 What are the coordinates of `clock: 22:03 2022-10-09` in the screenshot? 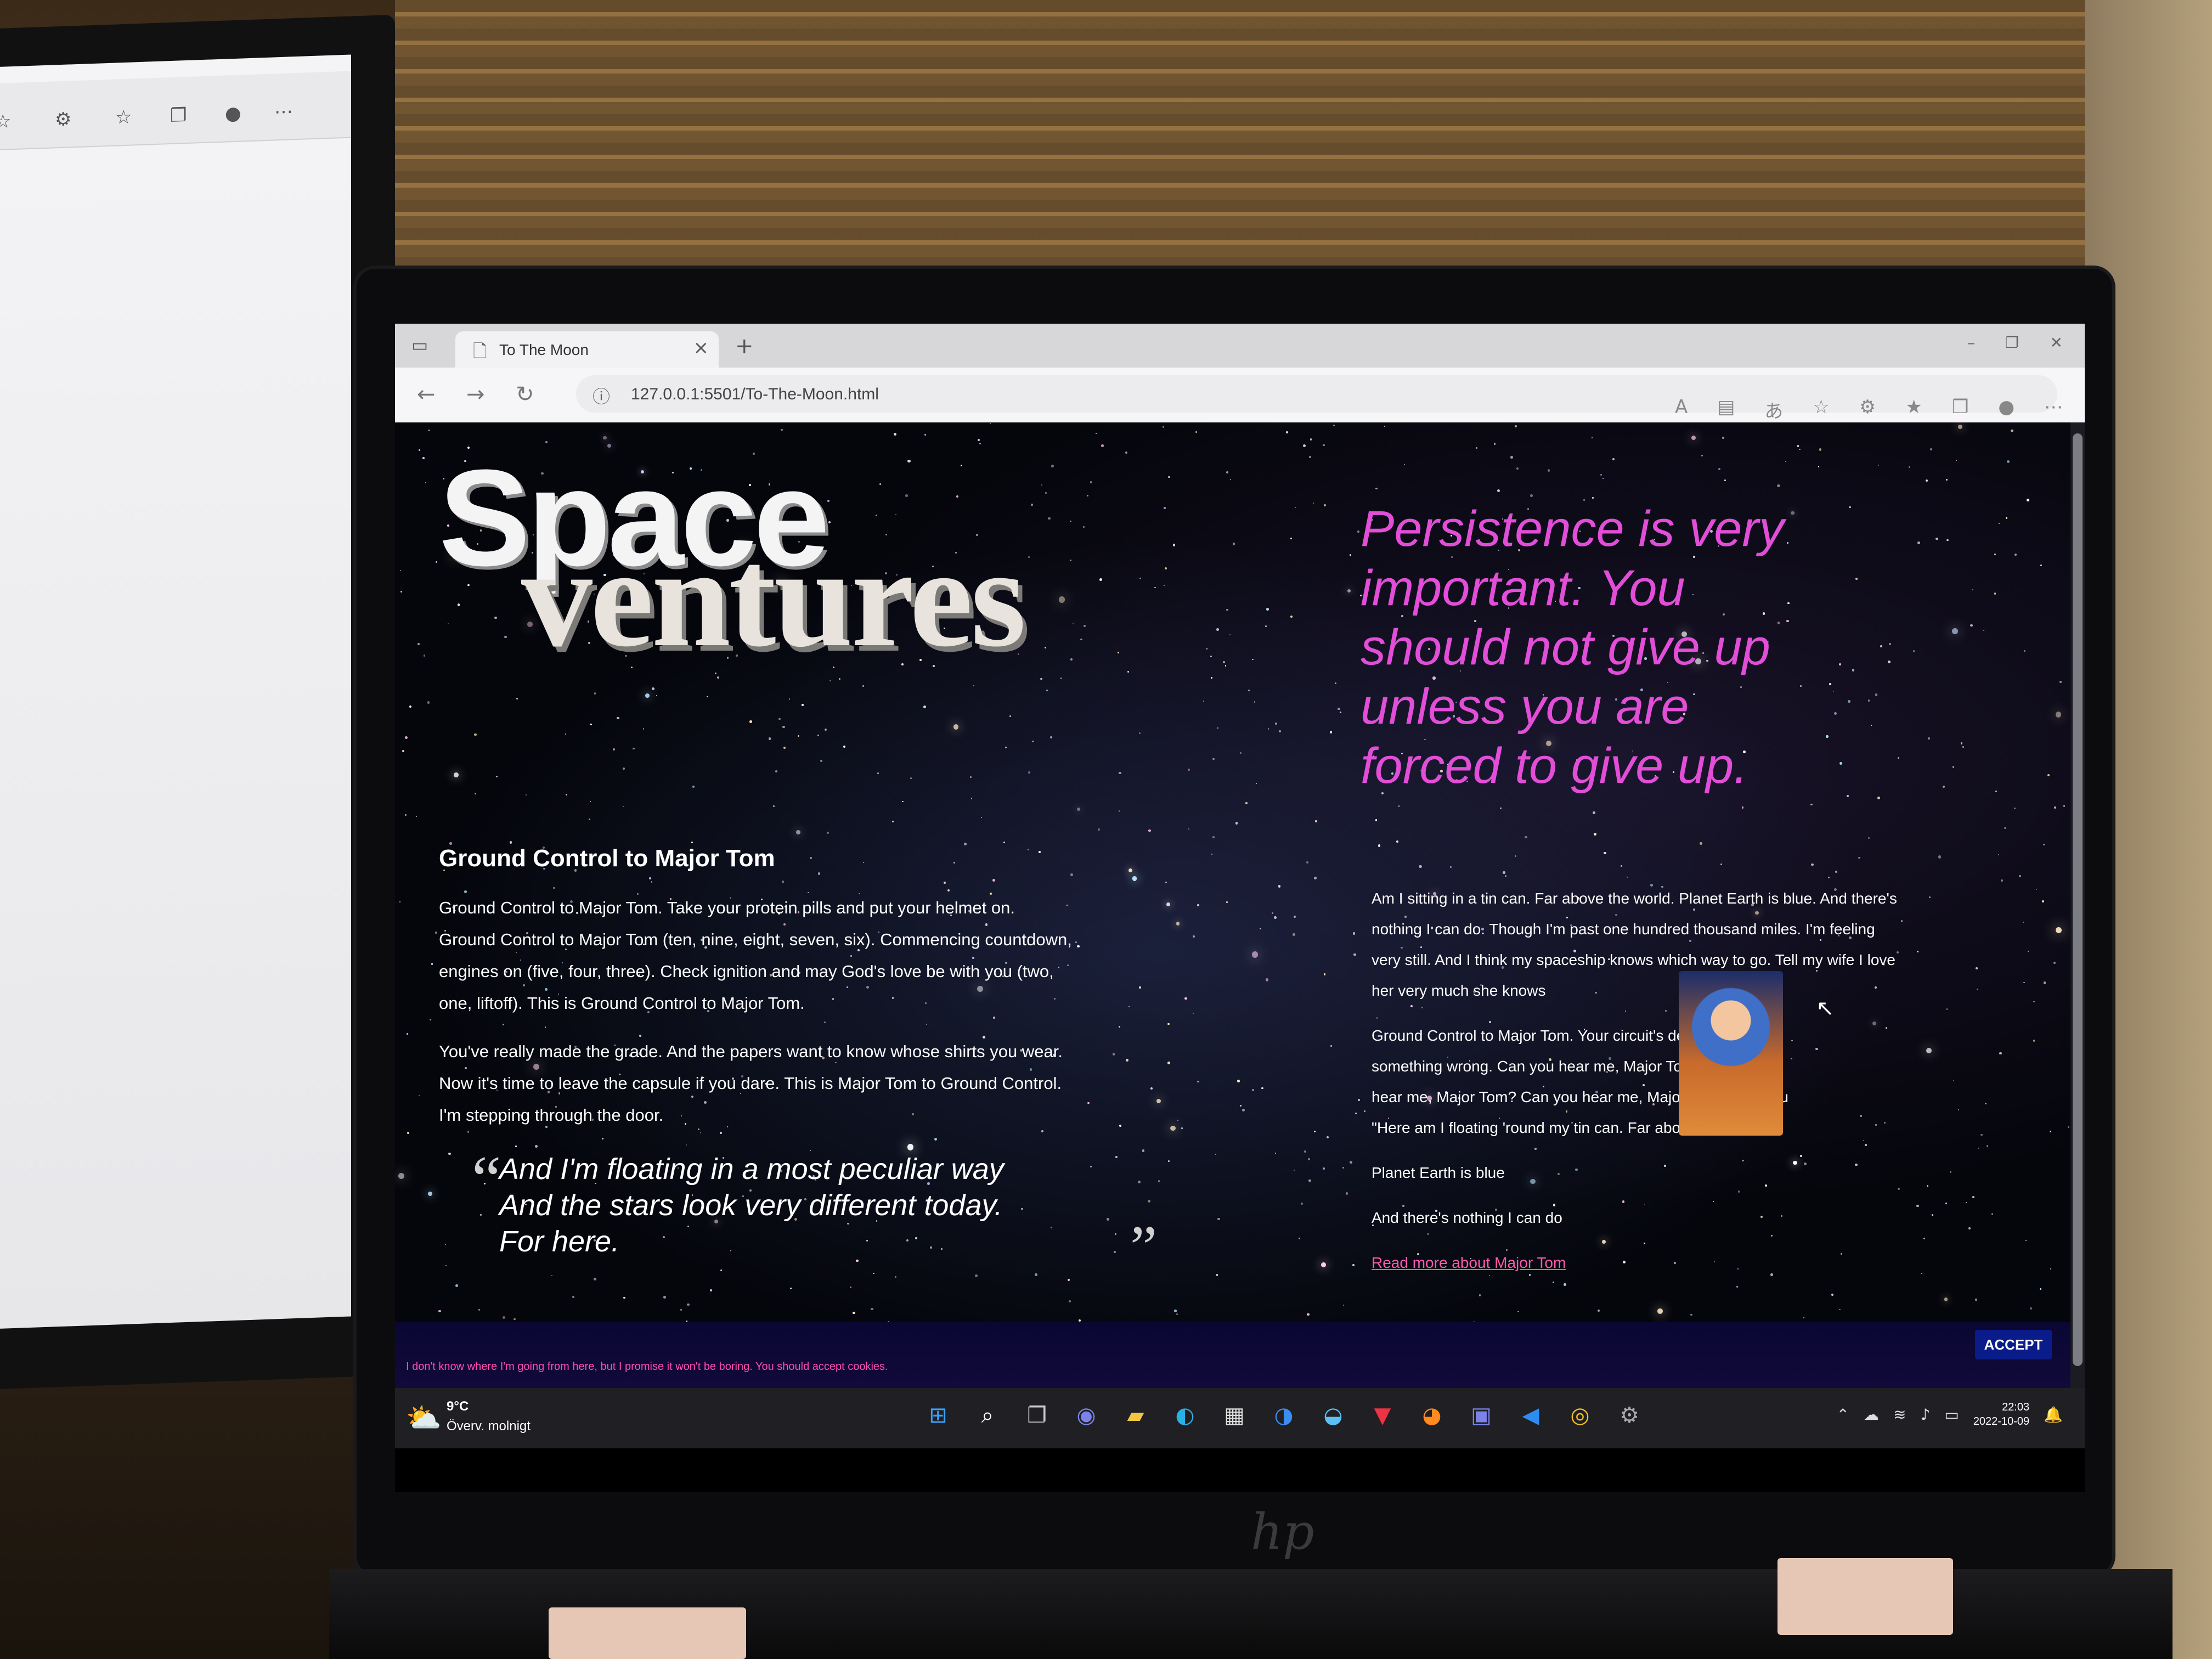 It's located at (2001, 1414).